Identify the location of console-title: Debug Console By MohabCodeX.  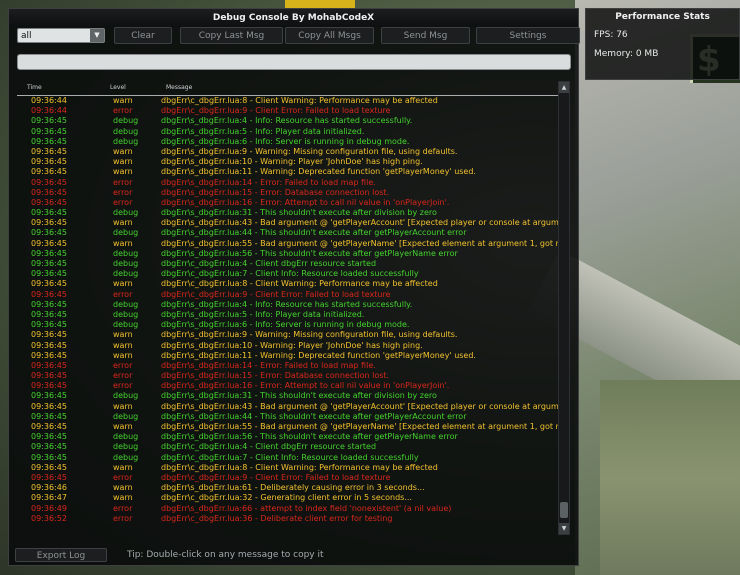
(293, 18).